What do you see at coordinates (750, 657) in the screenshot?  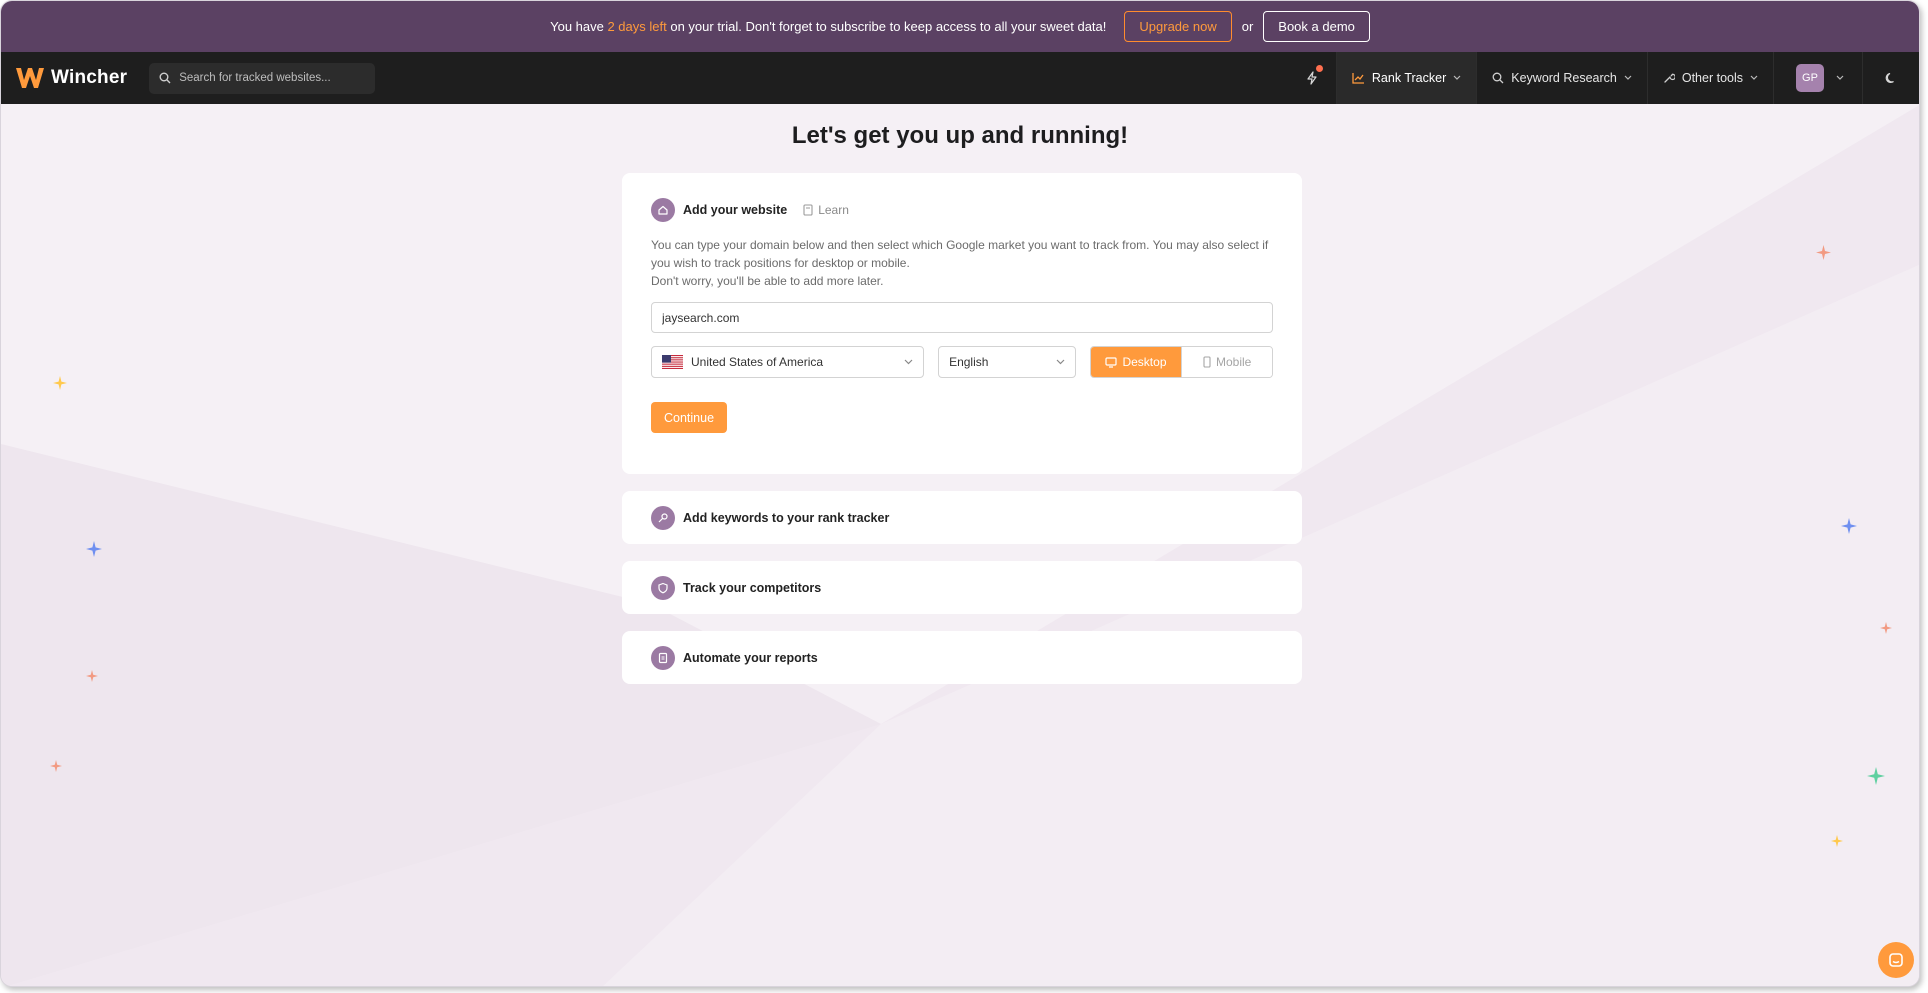 I see `step-automate-reports-title: Automate your reports` at bounding box center [750, 657].